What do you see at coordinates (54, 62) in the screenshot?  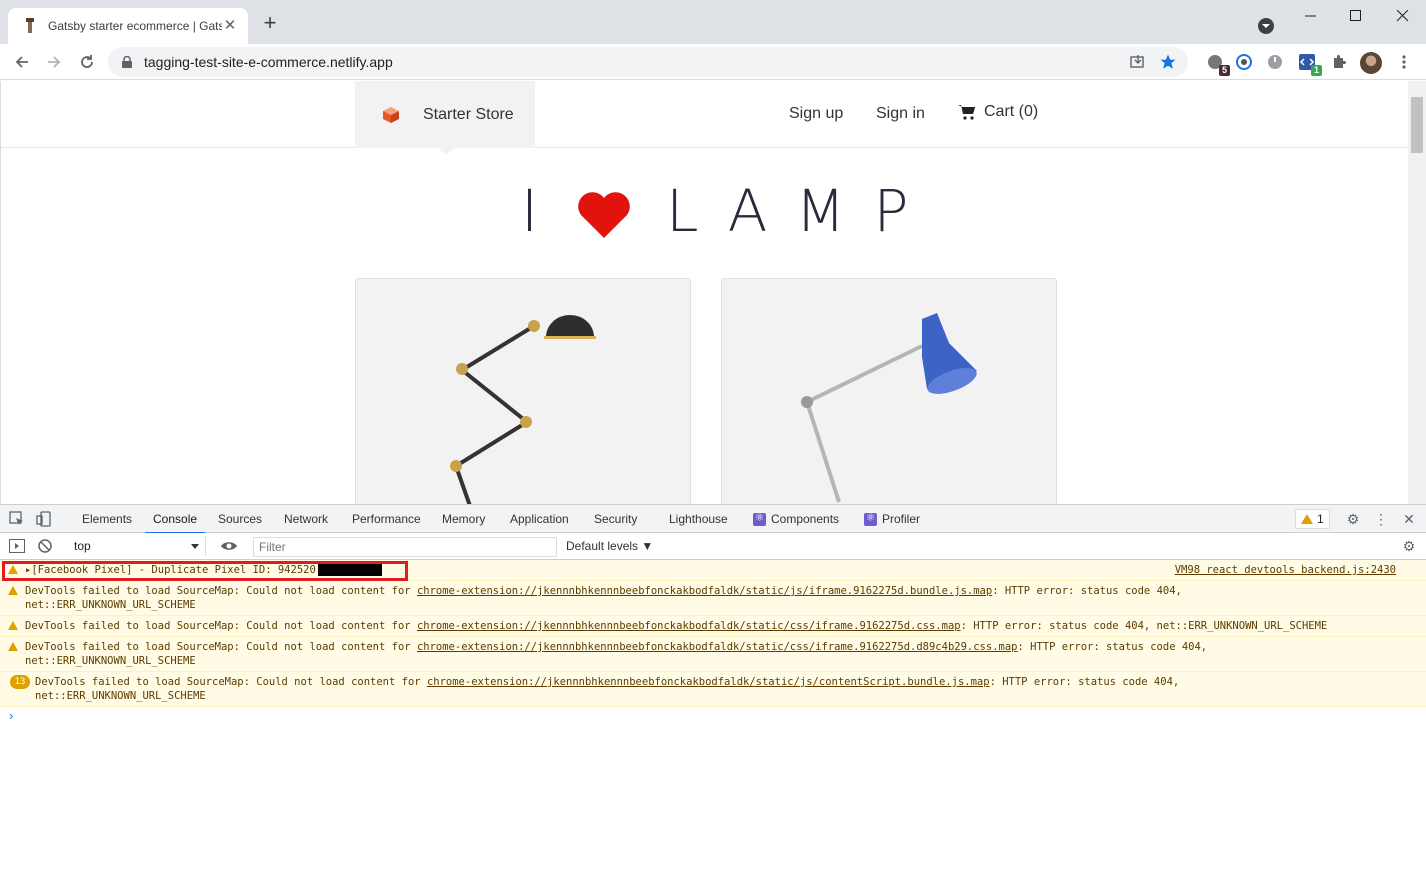 I see `forward-button` at bounding box center [54, 62].